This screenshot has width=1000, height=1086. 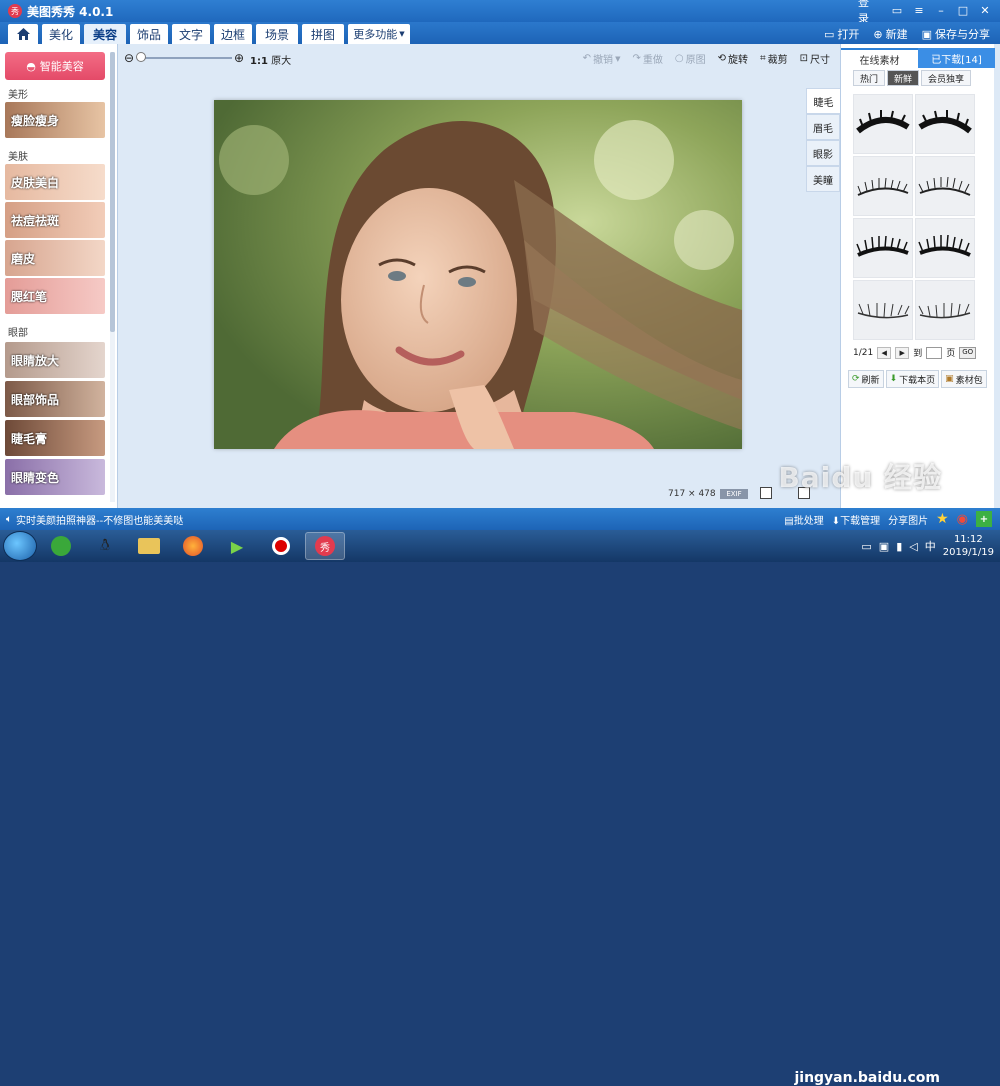 I want to click on download-page-button: ⬇ 下载本页, so click(x=912, y=379).